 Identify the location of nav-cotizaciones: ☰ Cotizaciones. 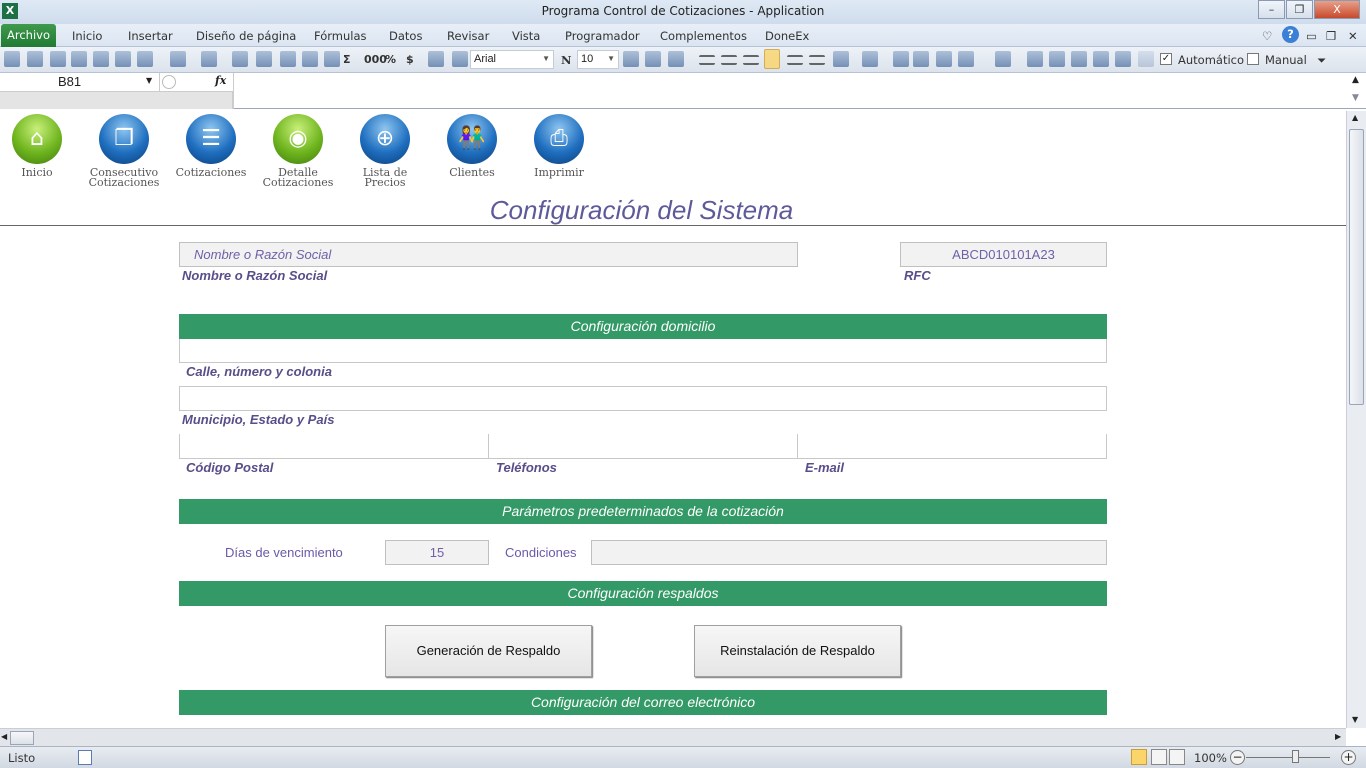
(211, 144).